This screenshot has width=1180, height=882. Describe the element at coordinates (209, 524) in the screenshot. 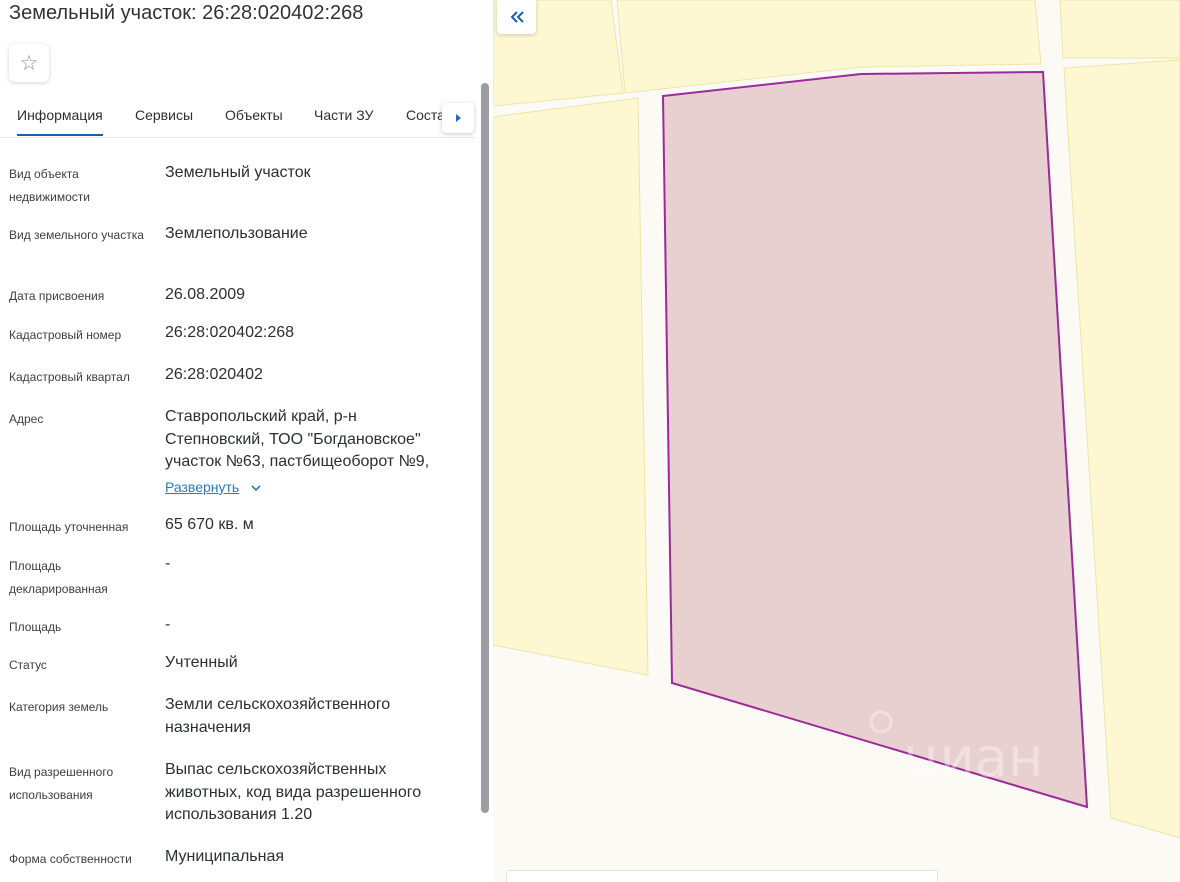

I see `field-value-area-specified: 65 670 кв. м` at that location.